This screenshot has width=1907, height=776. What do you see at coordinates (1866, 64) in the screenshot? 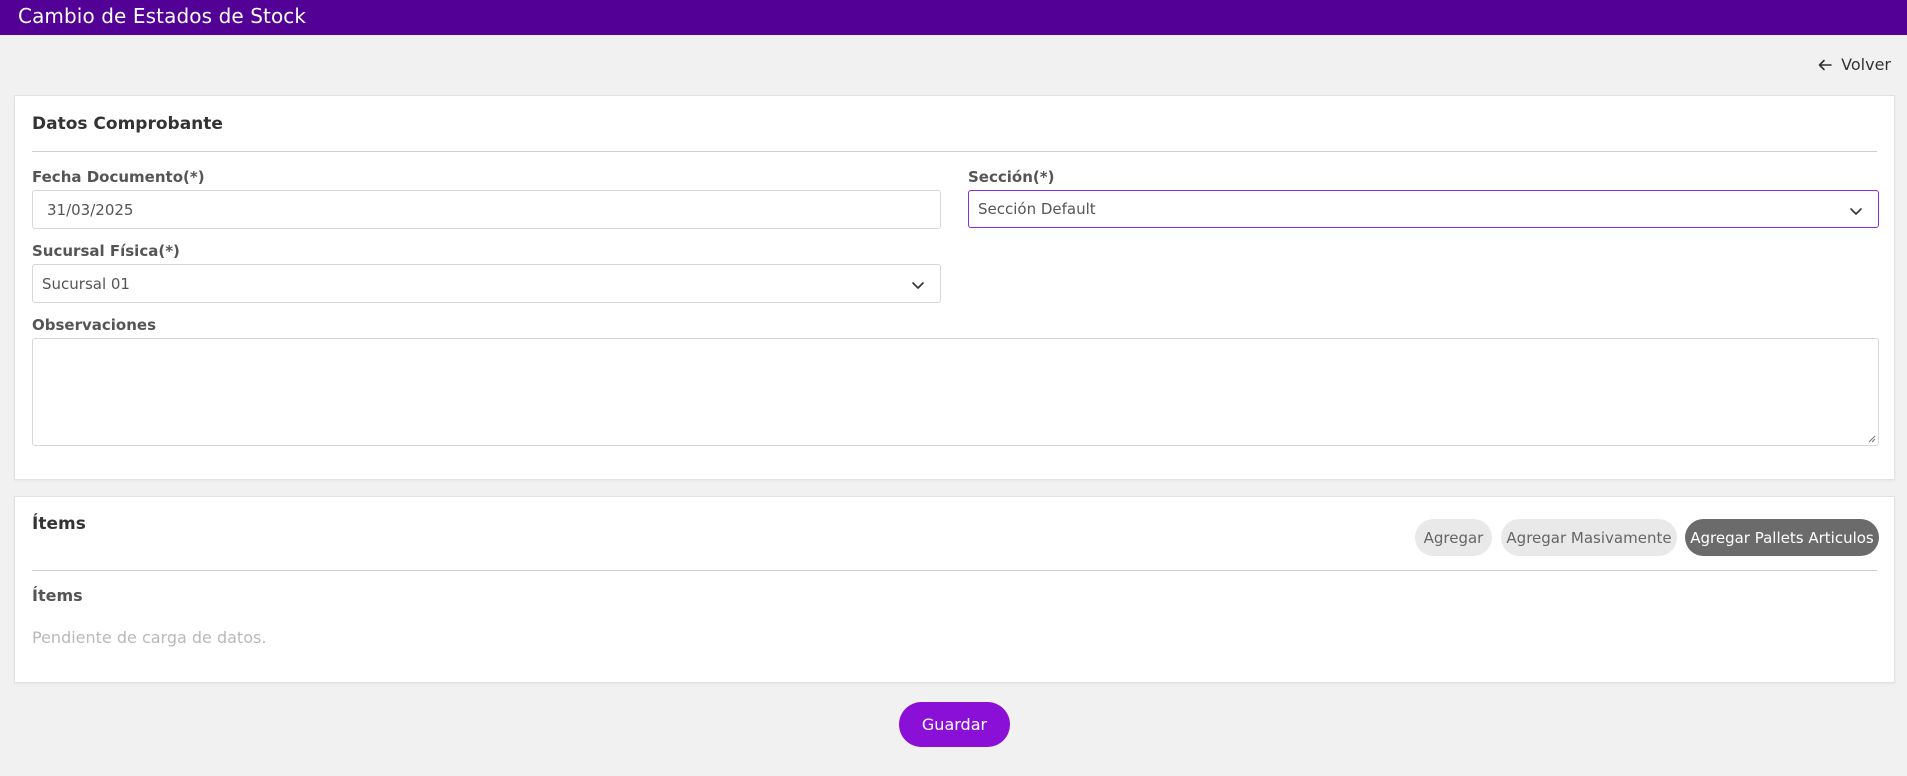
I see `back-link-label: Volver` at bounding box center [1866, 64].